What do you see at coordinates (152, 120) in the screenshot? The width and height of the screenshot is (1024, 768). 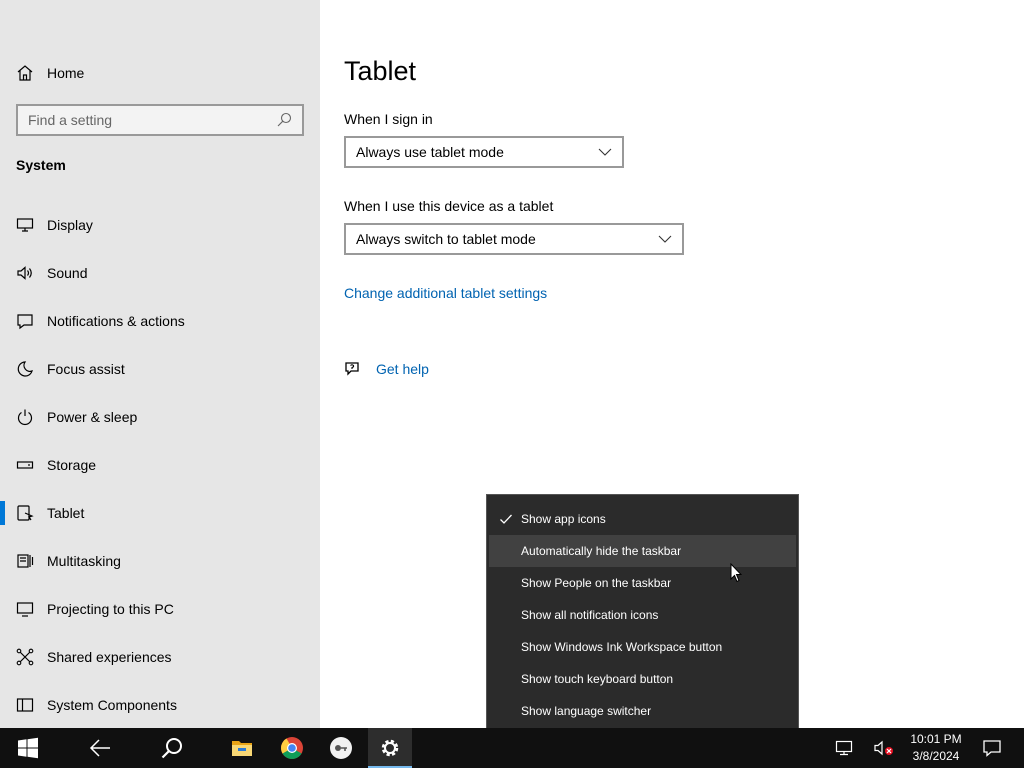 I see `search-input` at bounding box center [152, 120].